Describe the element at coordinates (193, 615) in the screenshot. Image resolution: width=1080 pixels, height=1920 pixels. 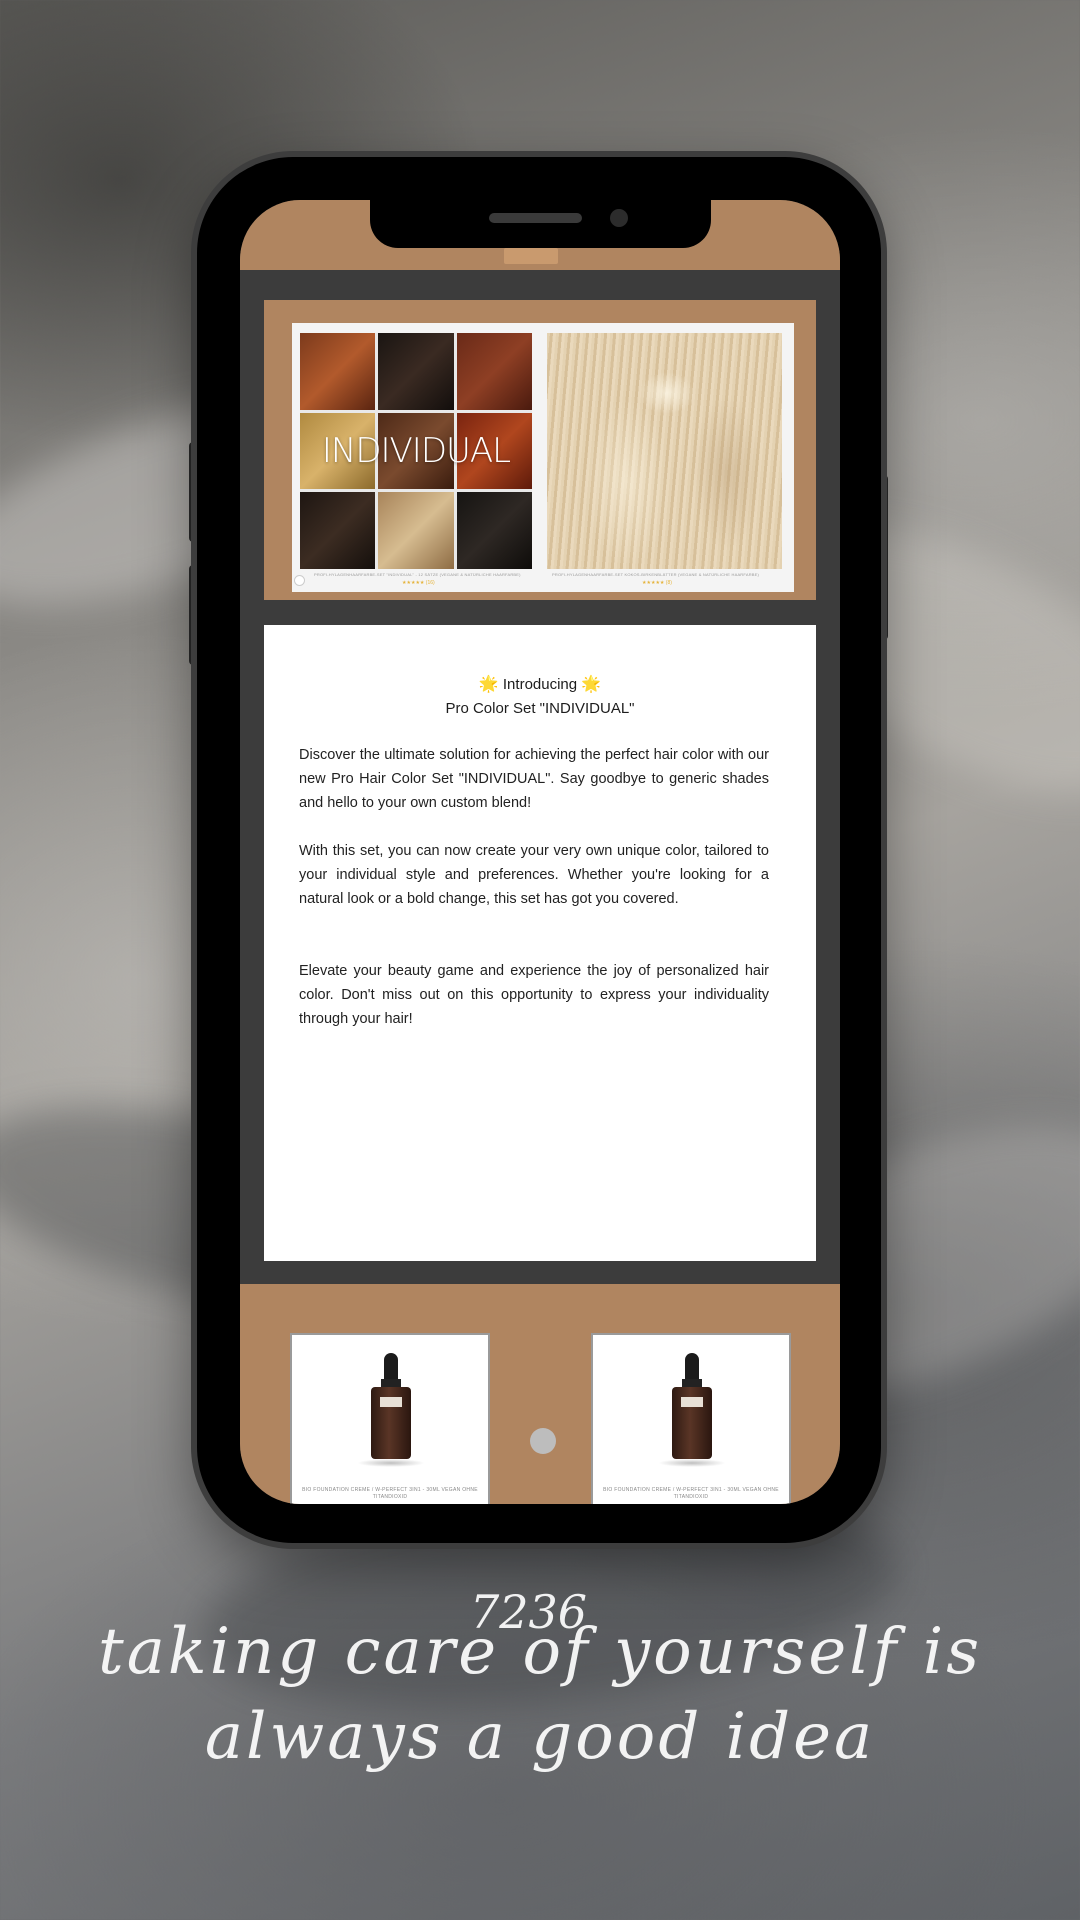
I see `volume-down-button` at that location.